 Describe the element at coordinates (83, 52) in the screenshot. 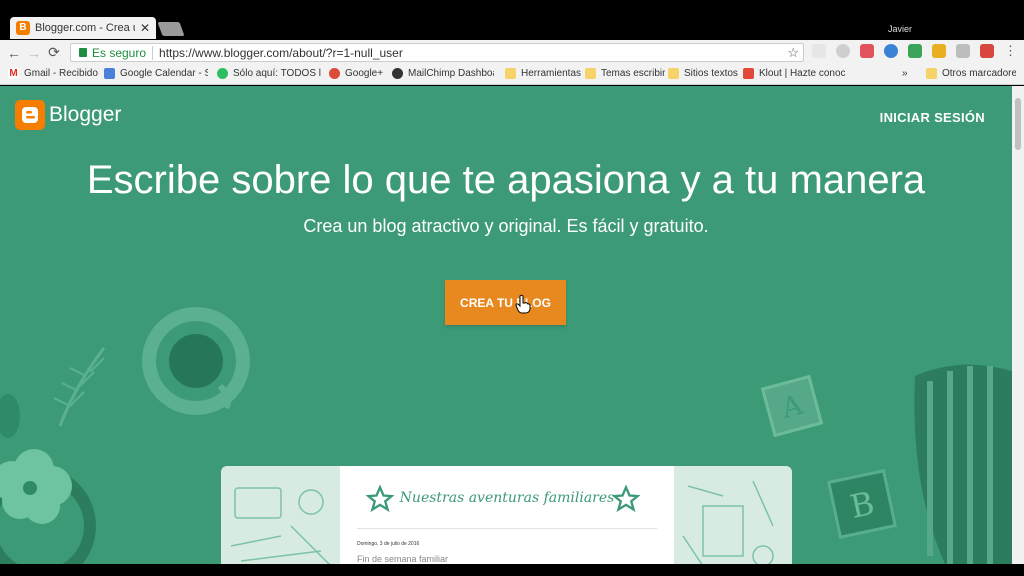

I see `lock-icon` at that location.